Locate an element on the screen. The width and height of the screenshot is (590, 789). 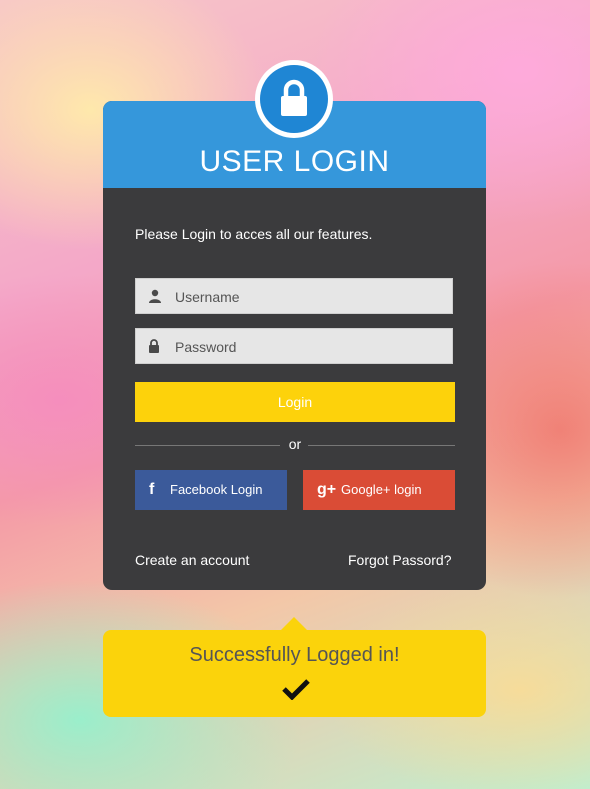
page-title: USER LOGIN is located at coordinates (294, 161).